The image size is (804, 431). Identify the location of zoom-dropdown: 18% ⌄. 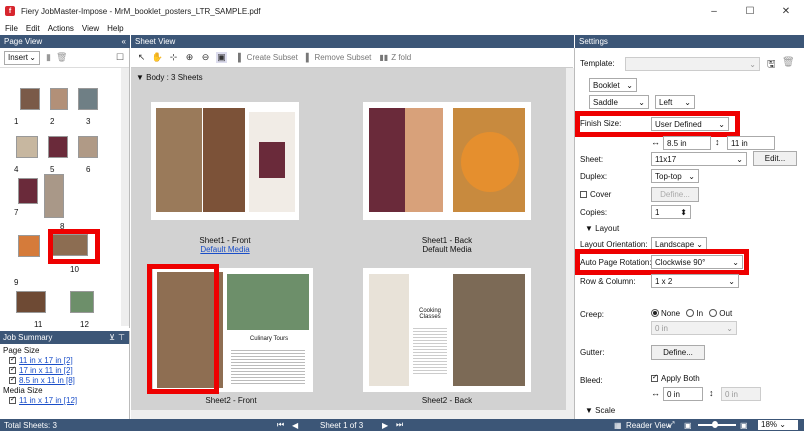
(778, 425).